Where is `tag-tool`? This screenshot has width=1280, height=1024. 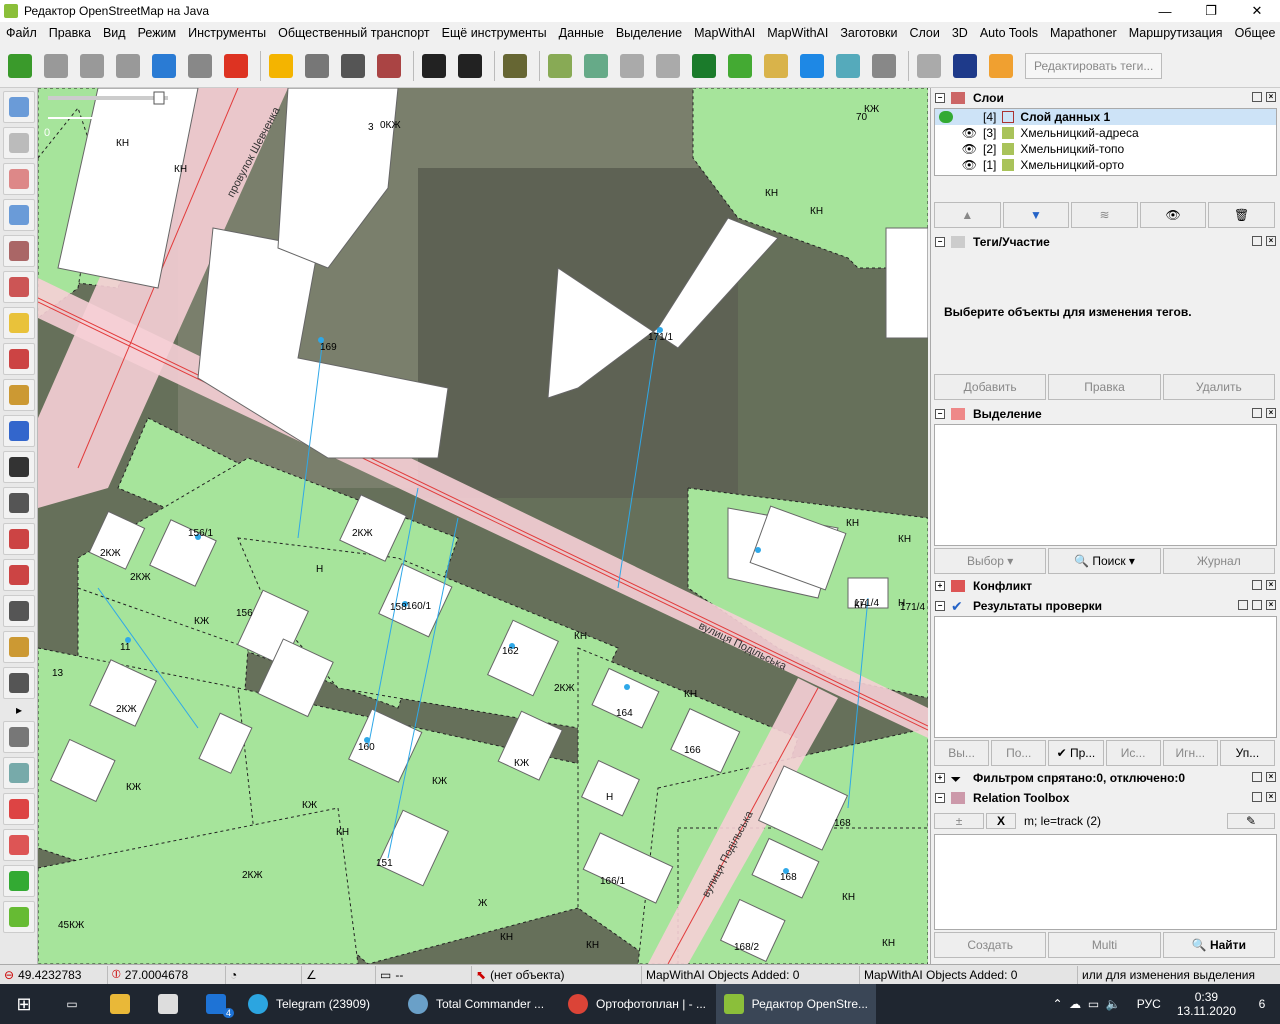 tag-tool is located at coordinates (19, 773).